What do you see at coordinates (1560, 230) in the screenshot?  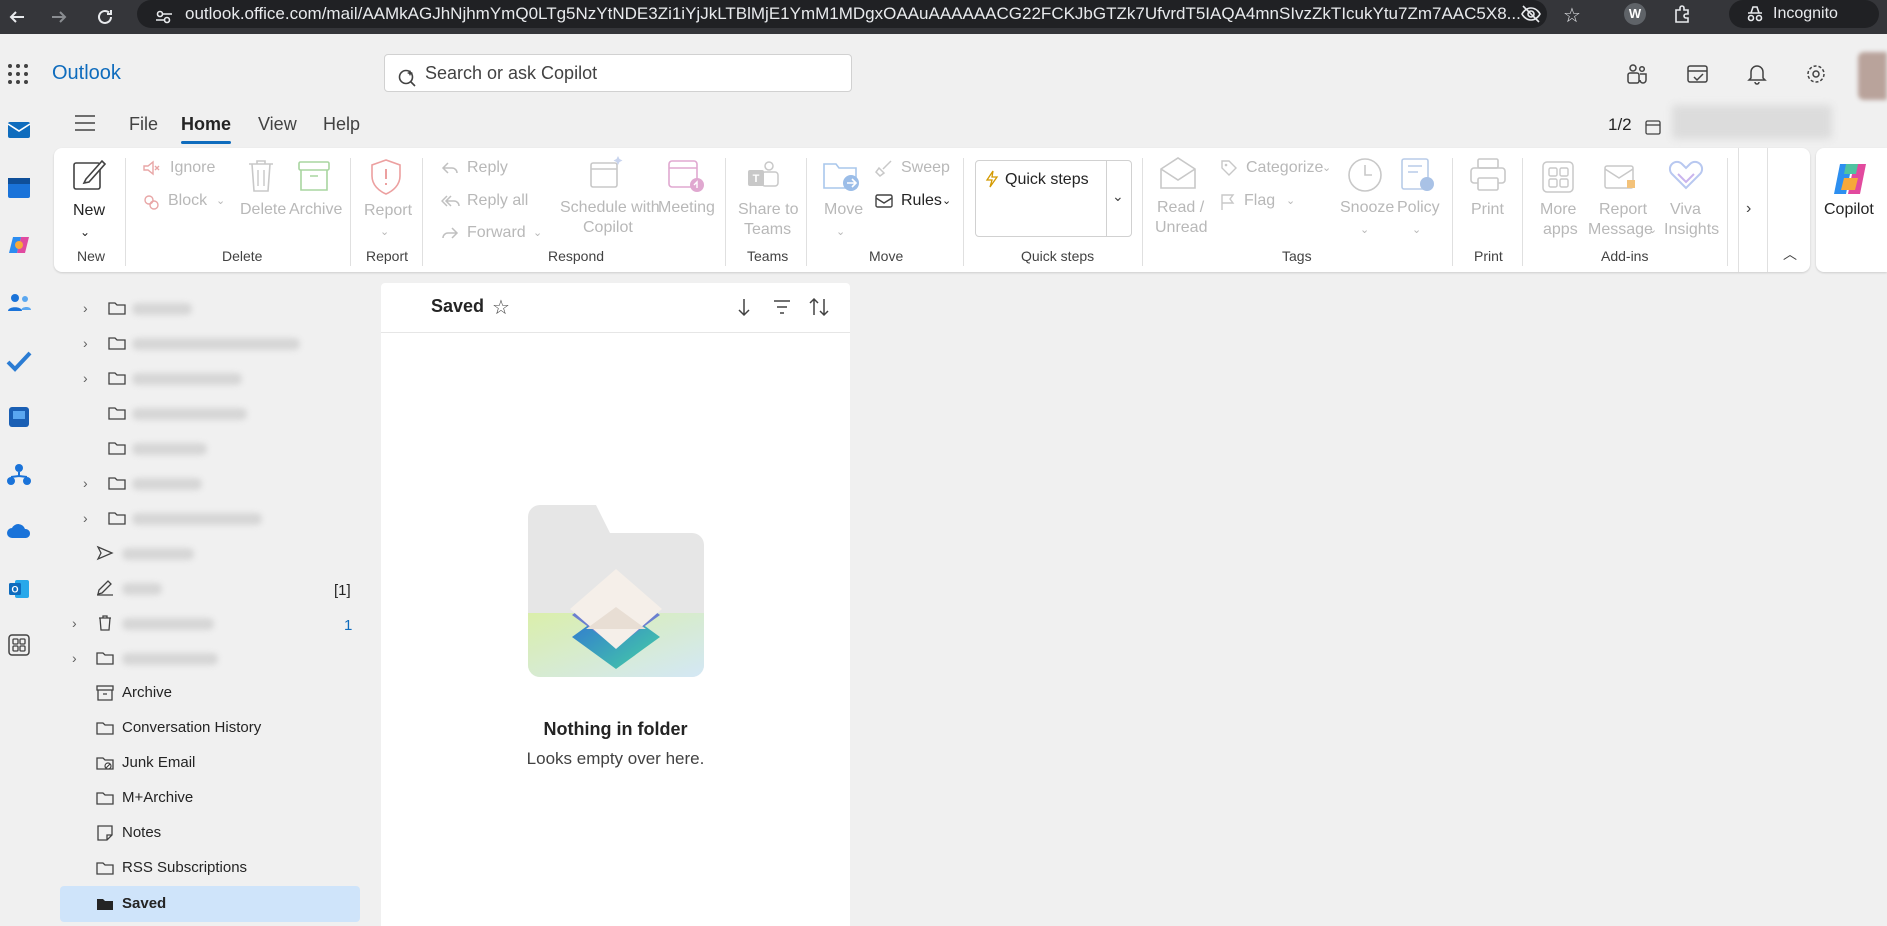 I see `more-apps-line2: apps` at bounding box center [1560, 230].